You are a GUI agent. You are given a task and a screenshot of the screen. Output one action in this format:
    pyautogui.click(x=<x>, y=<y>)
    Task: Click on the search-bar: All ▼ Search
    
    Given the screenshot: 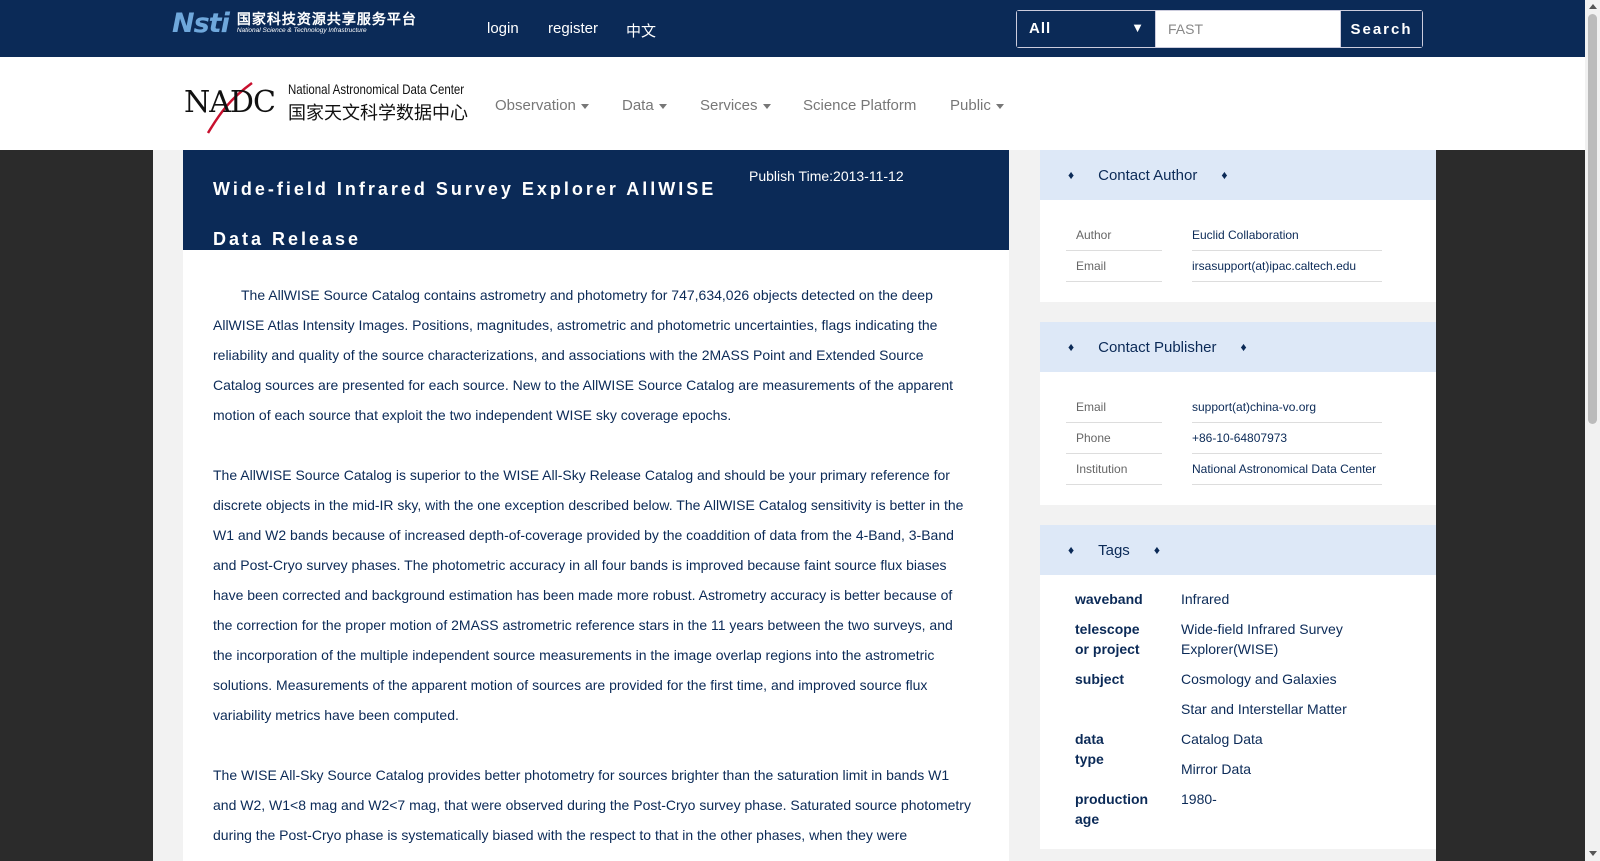 What is the action you would take?
    pyautogui.click(x=1219, y=29)
    